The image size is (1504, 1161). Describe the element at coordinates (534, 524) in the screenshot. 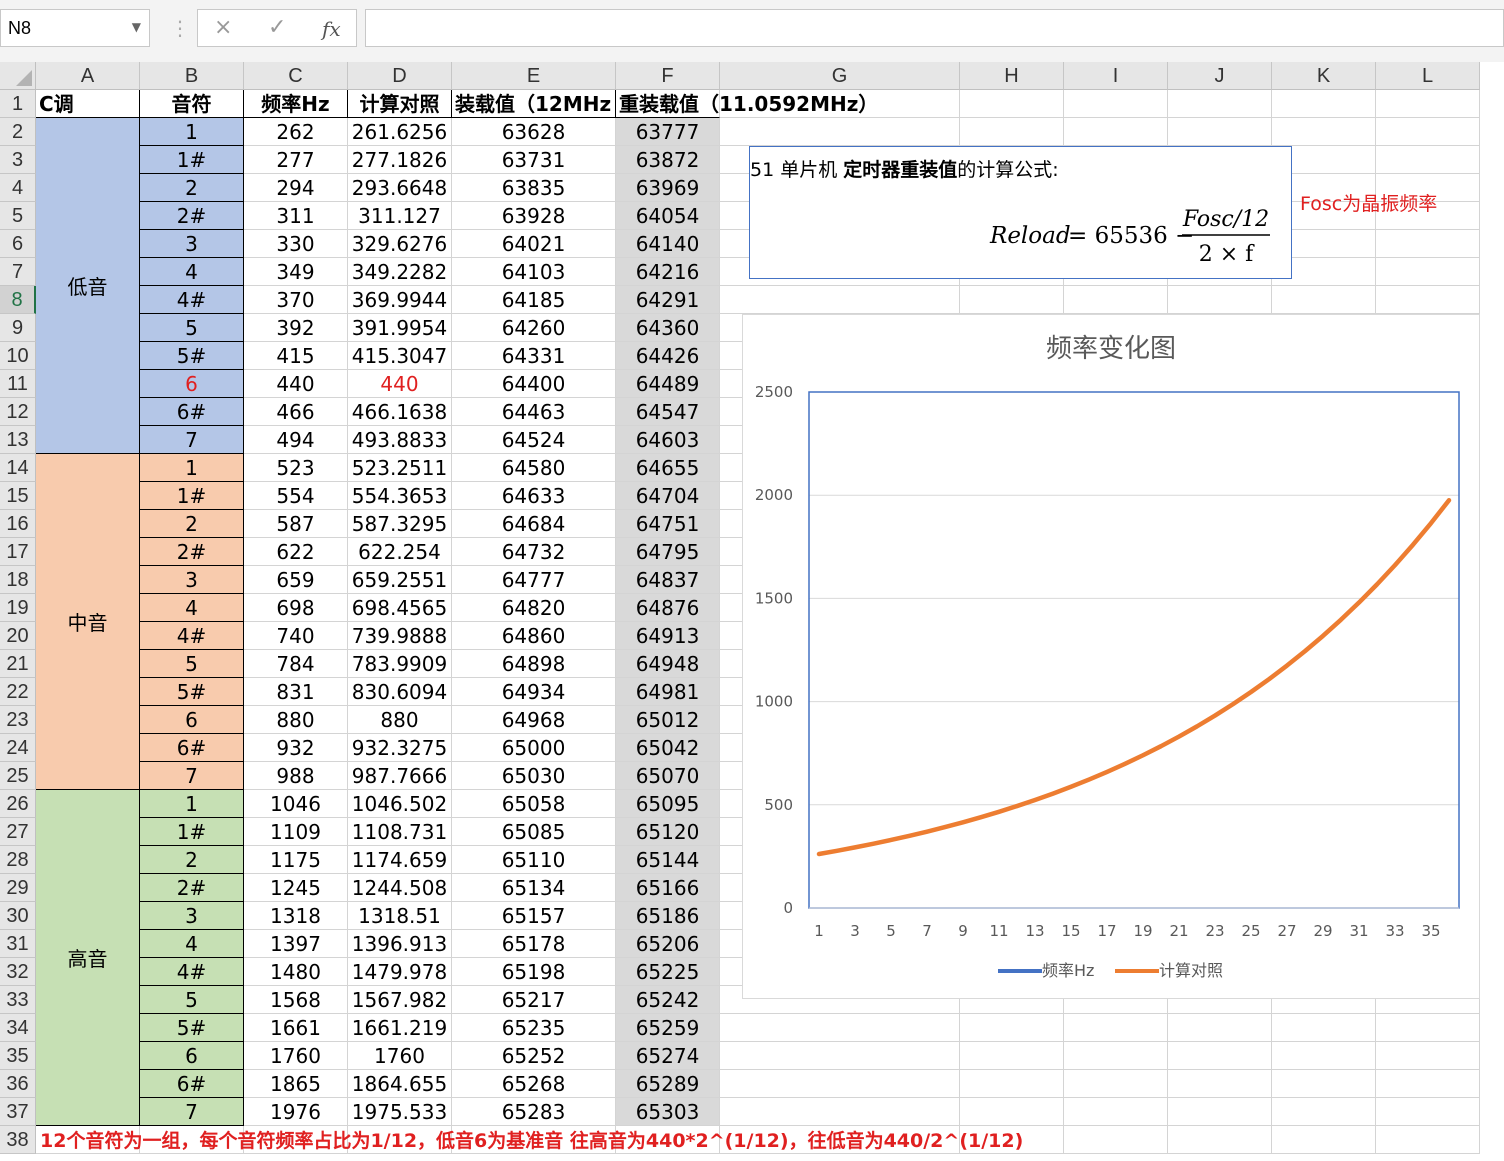

I see `reload-12mhz-cell: 64684` at that location.